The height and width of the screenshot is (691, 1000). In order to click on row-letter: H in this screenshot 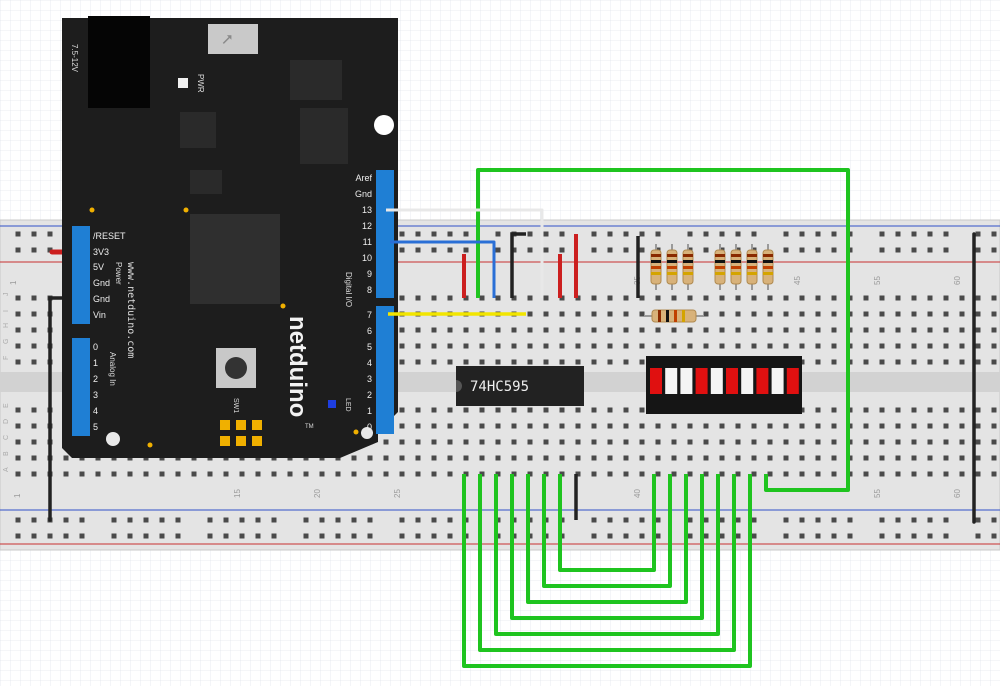, I will do `click(6, 325)`.